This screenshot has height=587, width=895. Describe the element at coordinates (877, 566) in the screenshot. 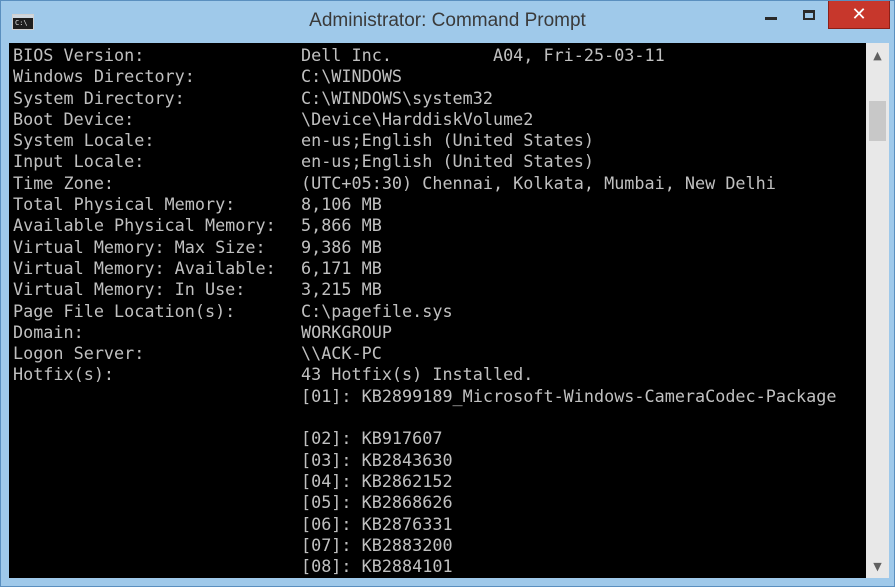

I see `chevron-down-icon: ▼` at that location.